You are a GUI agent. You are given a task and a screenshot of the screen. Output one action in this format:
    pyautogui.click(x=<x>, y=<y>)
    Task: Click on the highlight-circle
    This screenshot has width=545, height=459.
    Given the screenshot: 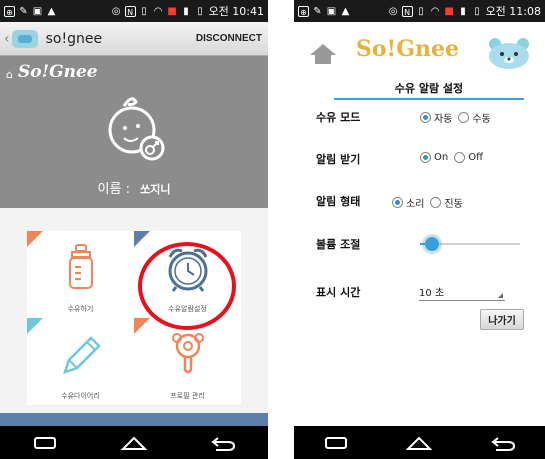 What is the action you would take?
    pyautogui.click(x=187, y=286)
    